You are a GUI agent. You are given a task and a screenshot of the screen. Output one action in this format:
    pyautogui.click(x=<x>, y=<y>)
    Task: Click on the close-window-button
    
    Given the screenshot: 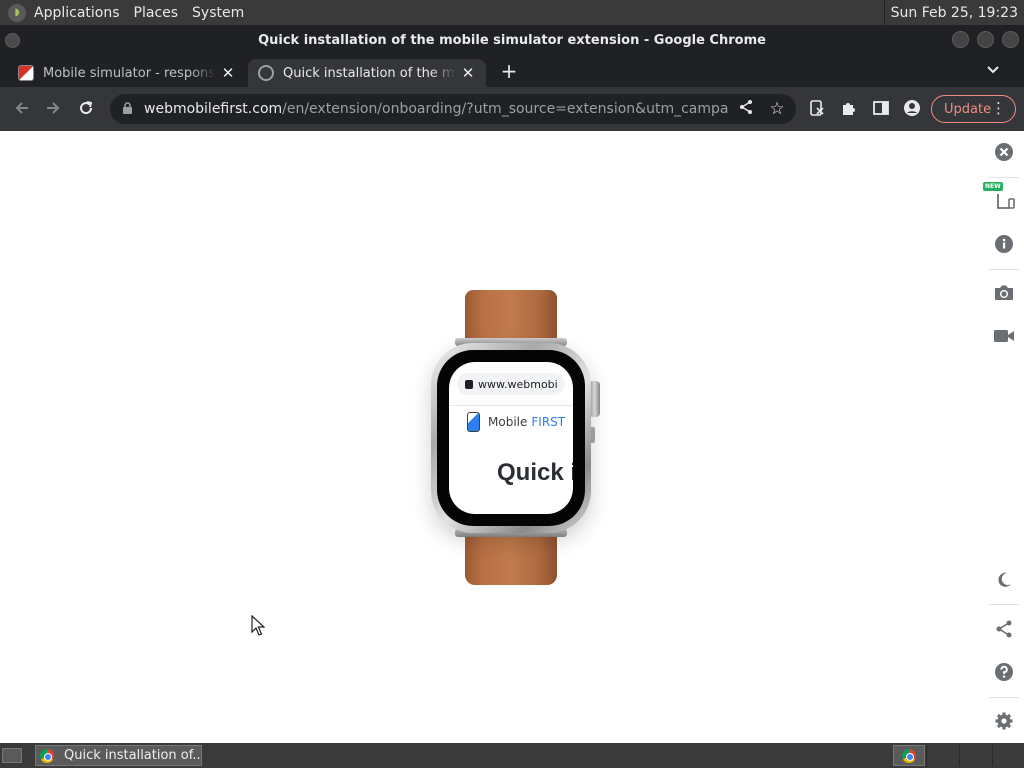 What is the action you would take?
    pyautogui.click(x=1010, y=39)
    